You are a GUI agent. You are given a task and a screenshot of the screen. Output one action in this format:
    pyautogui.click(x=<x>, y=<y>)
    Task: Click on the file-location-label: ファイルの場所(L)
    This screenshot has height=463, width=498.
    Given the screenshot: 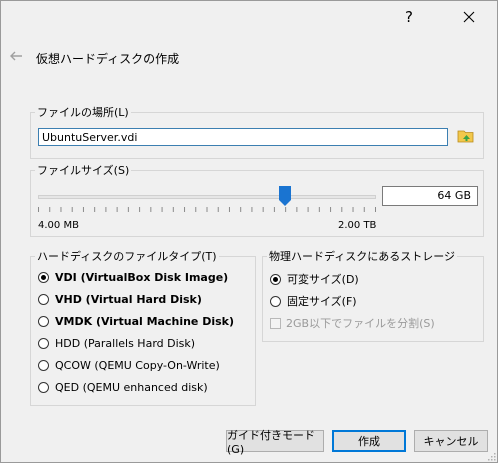 What is the action you would take?
    pyautogui.click(x=83, y=112)
    